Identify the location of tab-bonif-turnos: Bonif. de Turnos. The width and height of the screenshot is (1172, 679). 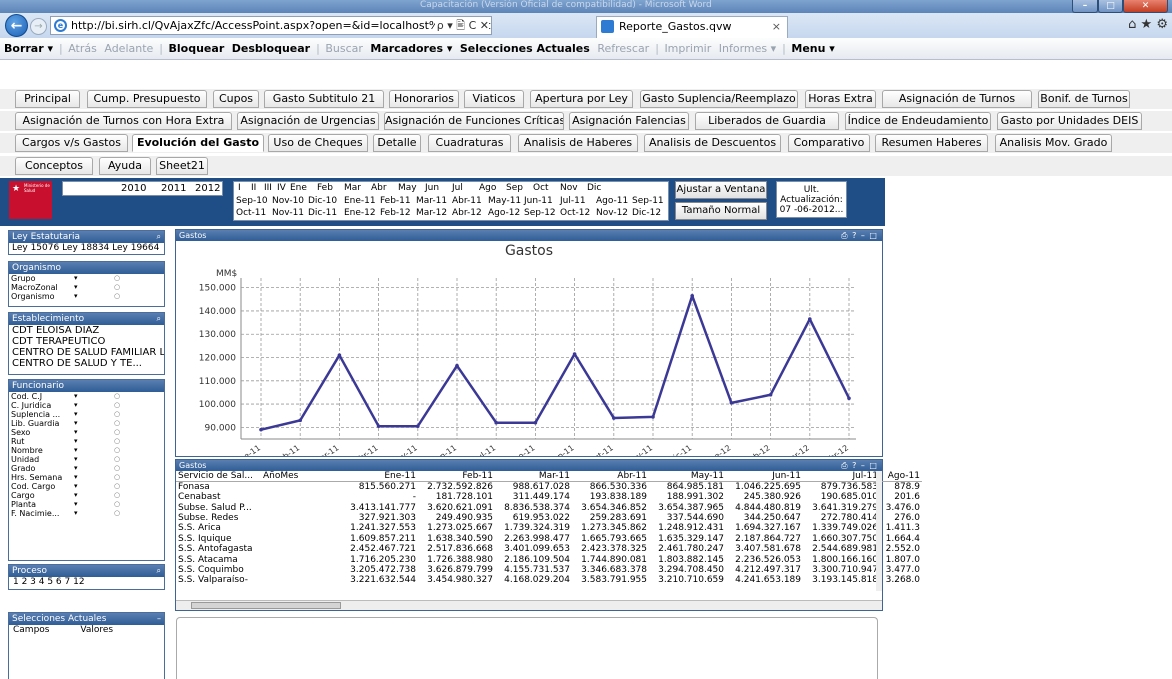
(1084, 99).